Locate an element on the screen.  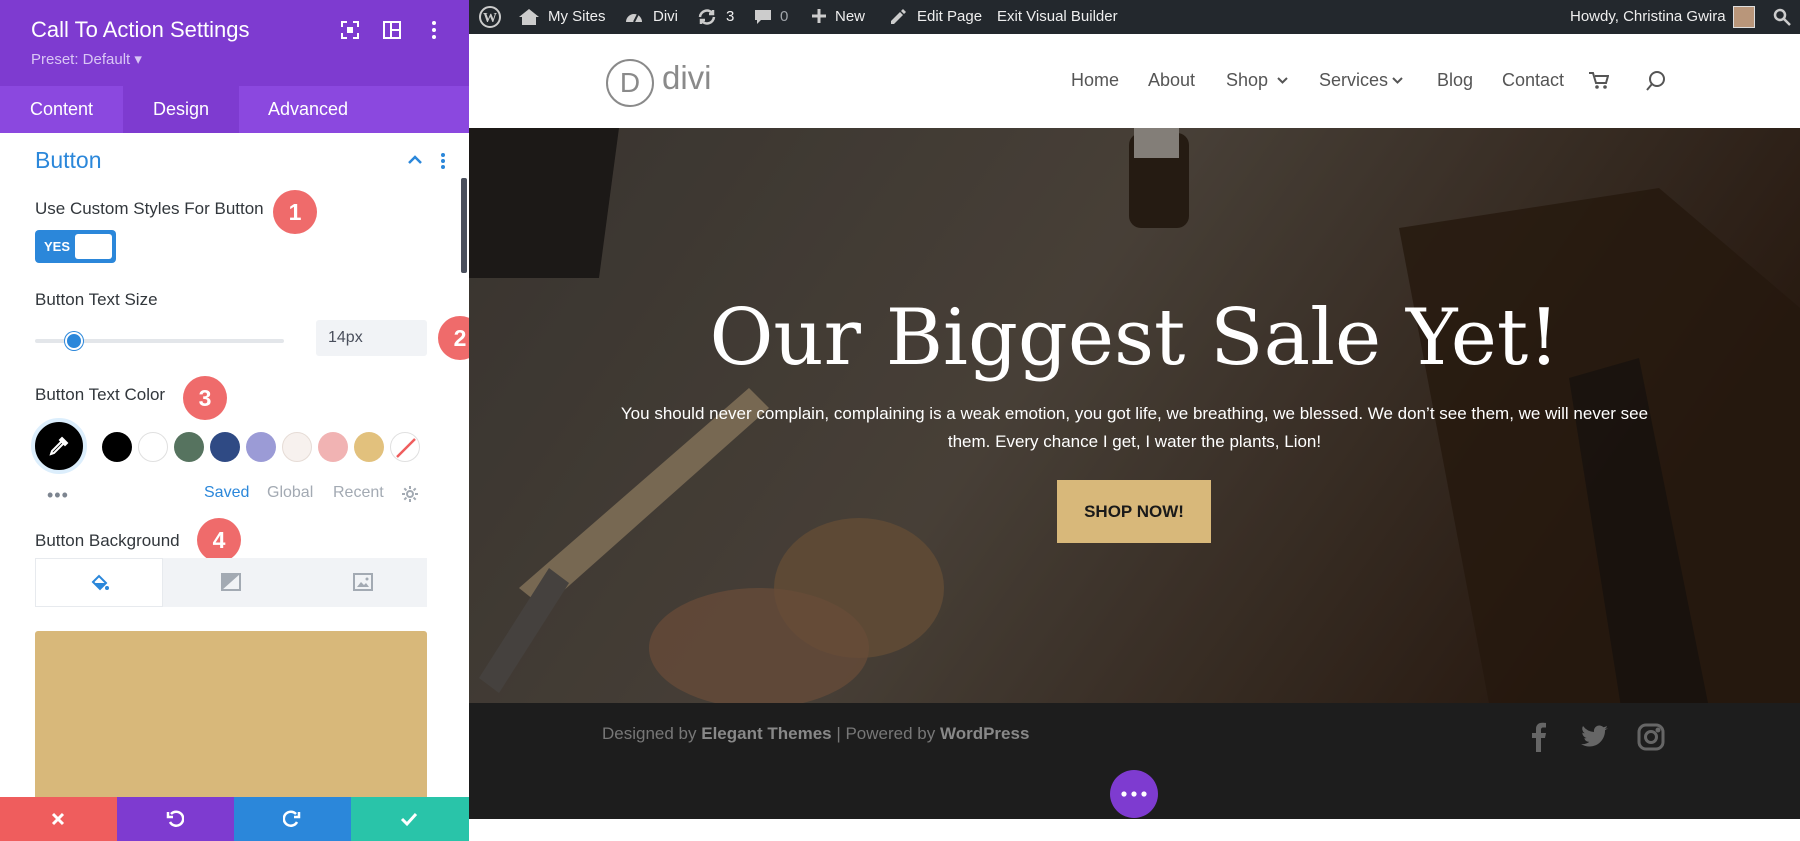
svg-text: W is located at coordinates (490, 18).